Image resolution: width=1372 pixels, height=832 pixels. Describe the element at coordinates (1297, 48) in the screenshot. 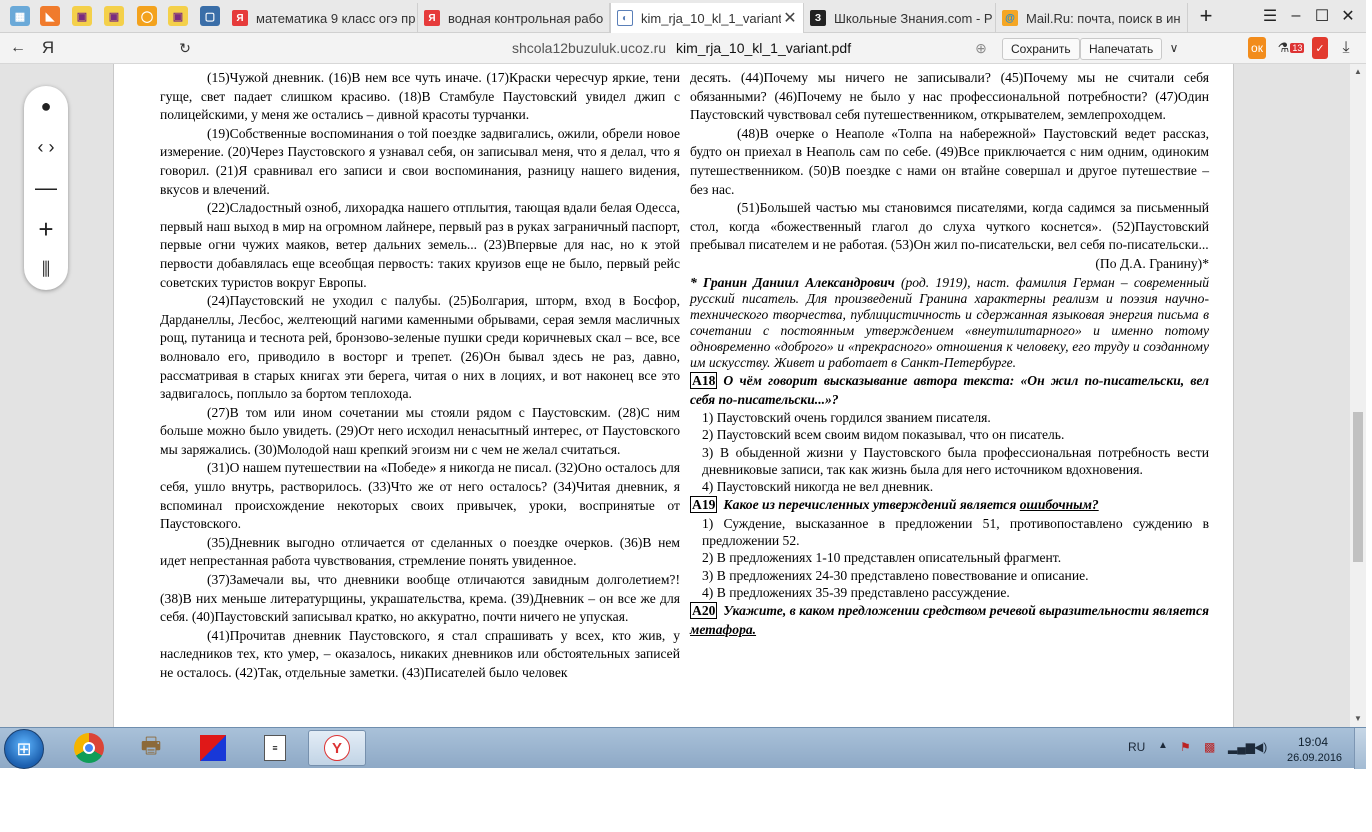

I see `notification-count: 13` at that location.